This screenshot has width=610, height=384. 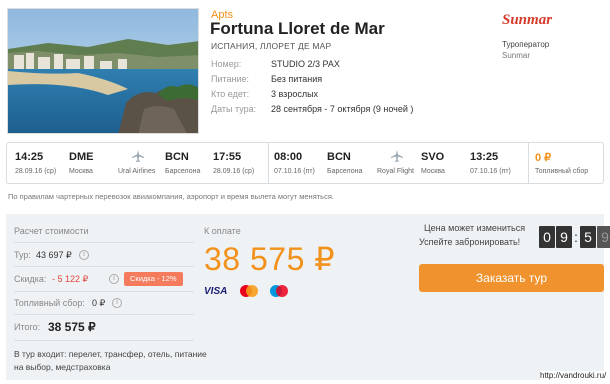 What do you see at coordinates (339, 157) in the screenshot?
I see `departure-code: BCN` at bounding box center [339, 157].